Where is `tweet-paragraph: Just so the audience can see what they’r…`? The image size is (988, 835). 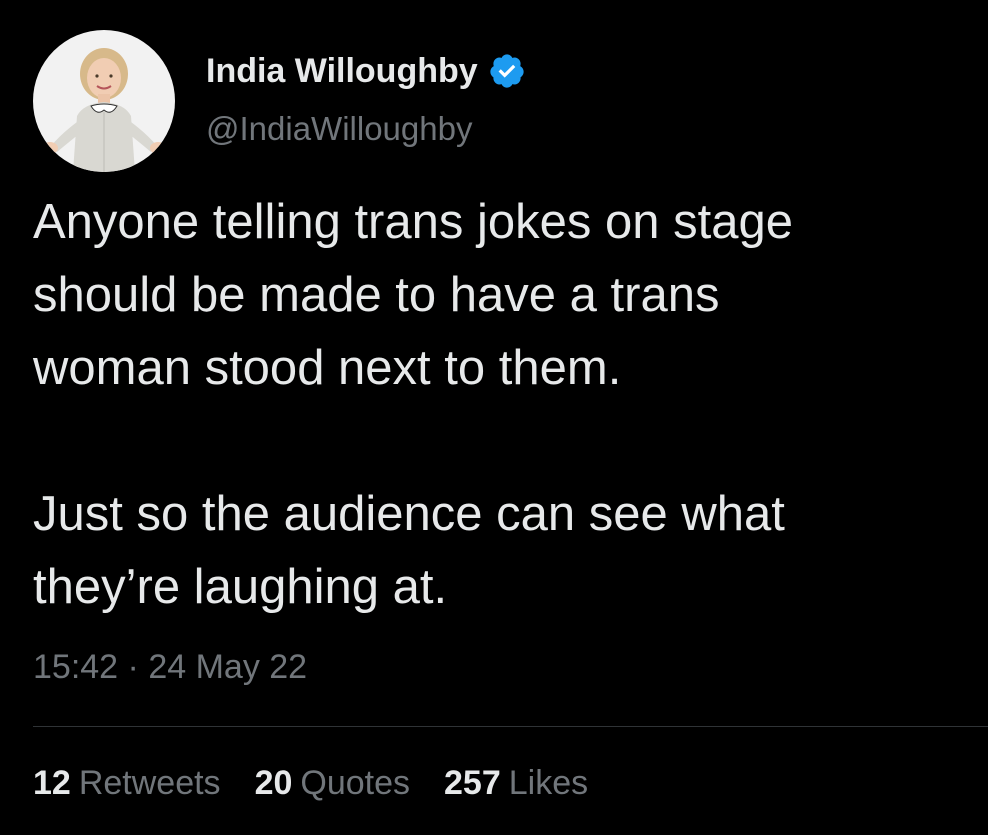
tweet-paragraph: Just so the audience can see what they’r… is located at coordinates (409, 550).